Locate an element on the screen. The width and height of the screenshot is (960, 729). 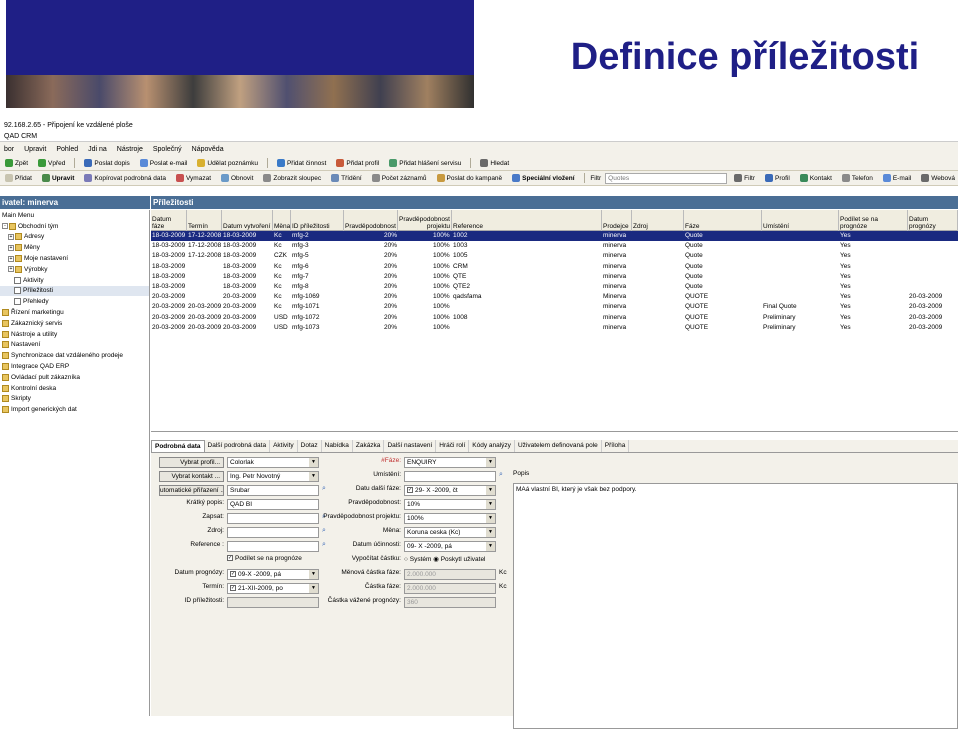
tab-4: Dotaz is located at coordinates (310, 446).